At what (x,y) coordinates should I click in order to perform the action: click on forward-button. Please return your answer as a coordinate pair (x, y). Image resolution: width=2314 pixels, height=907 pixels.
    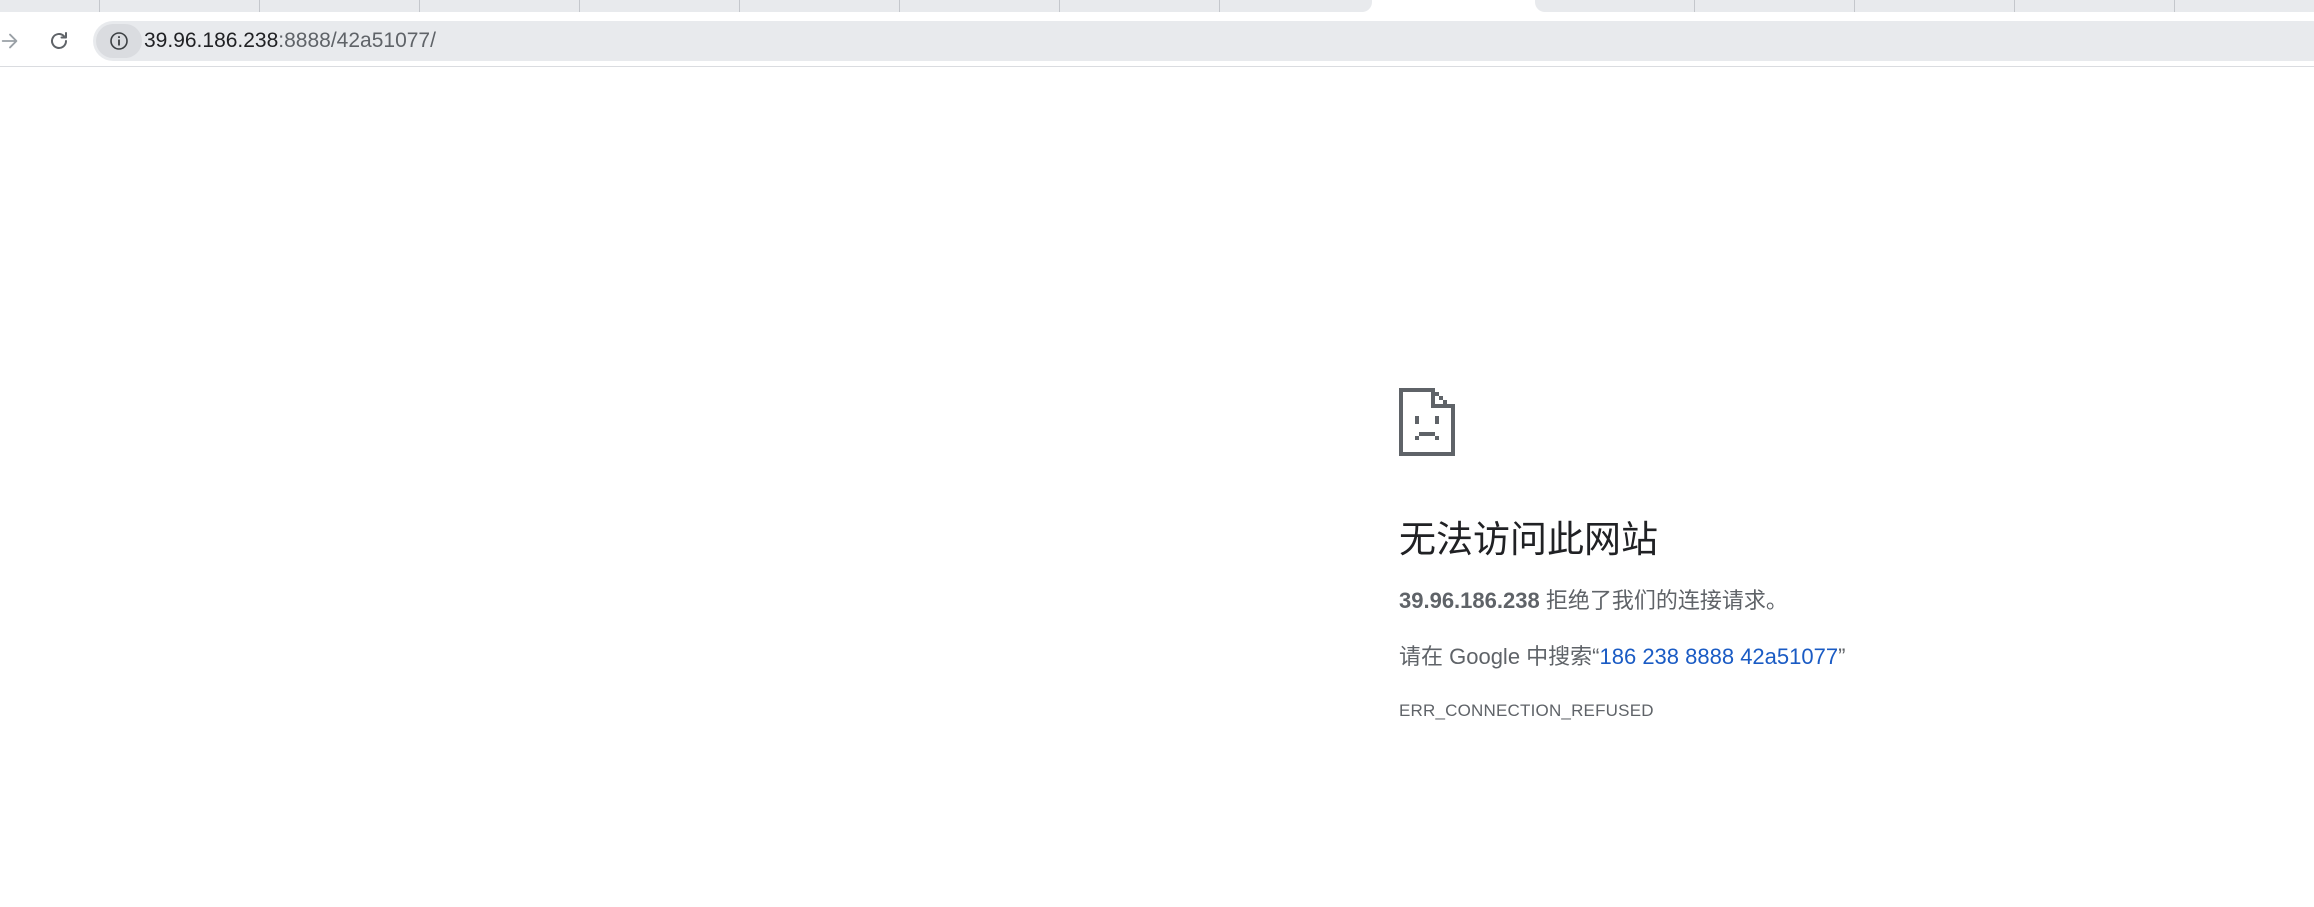
    Looking at the image, I should click on (14, 41).